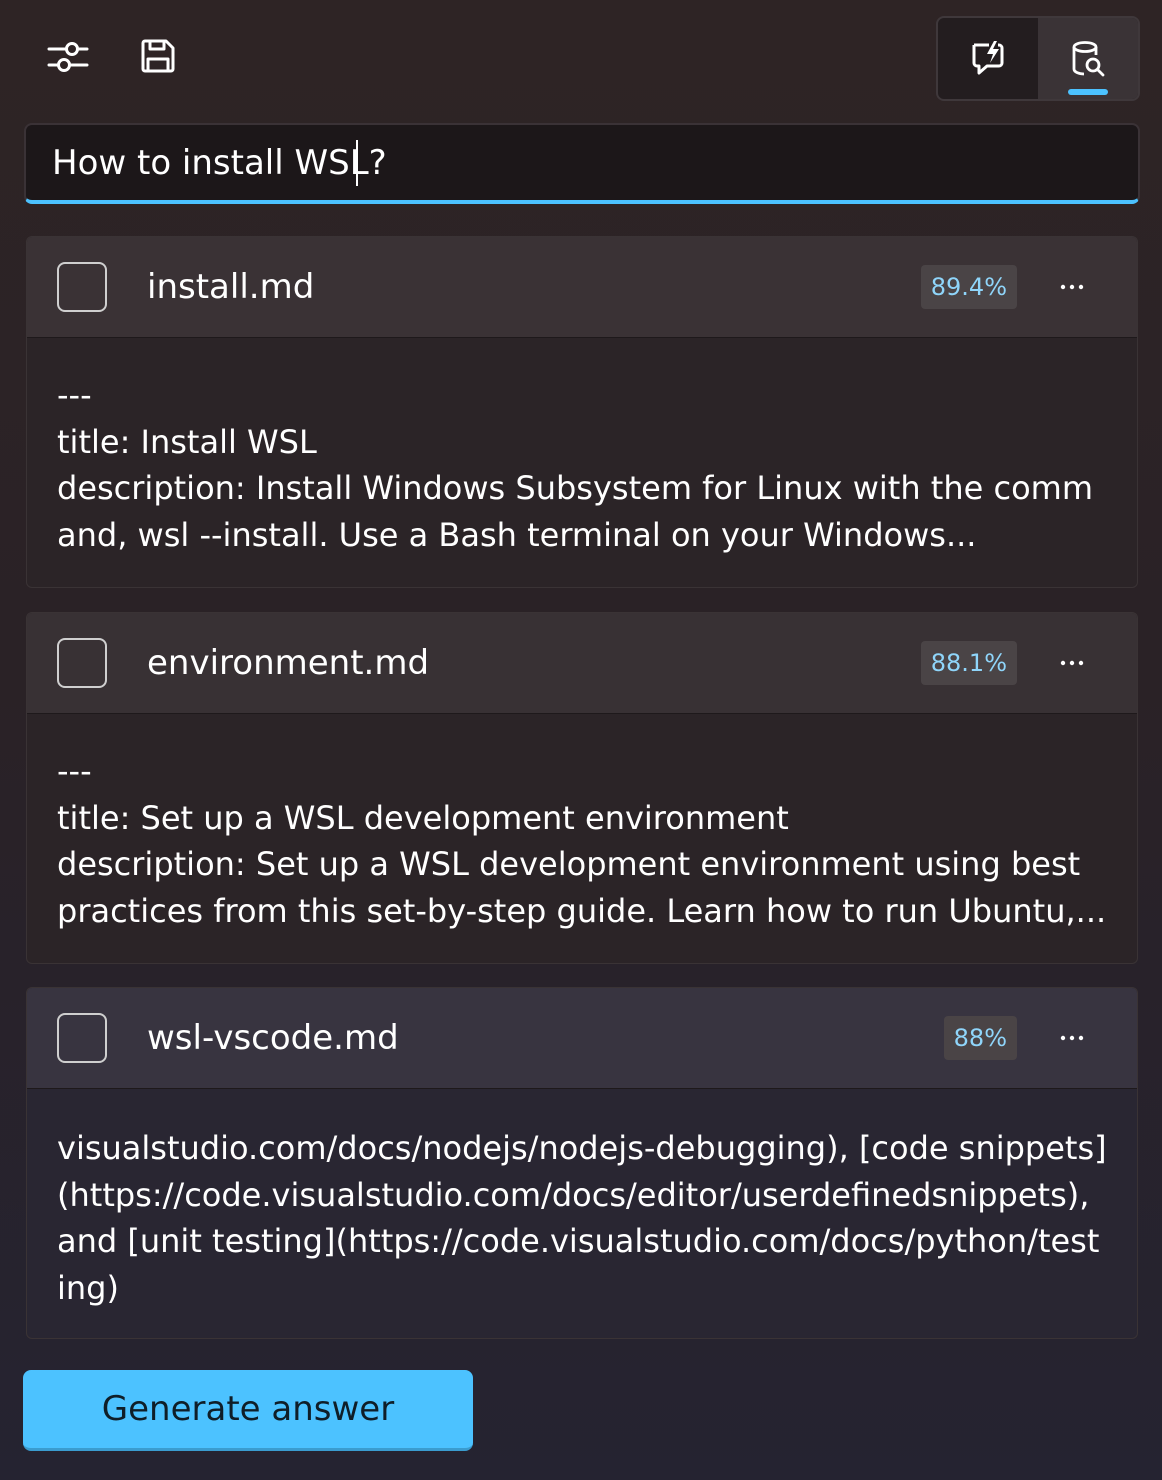  What do you see at coordinates (582, 663) in the screenshot?
I see `result-card-header: environment.md 88.1%` at bounding box center [582, 663].